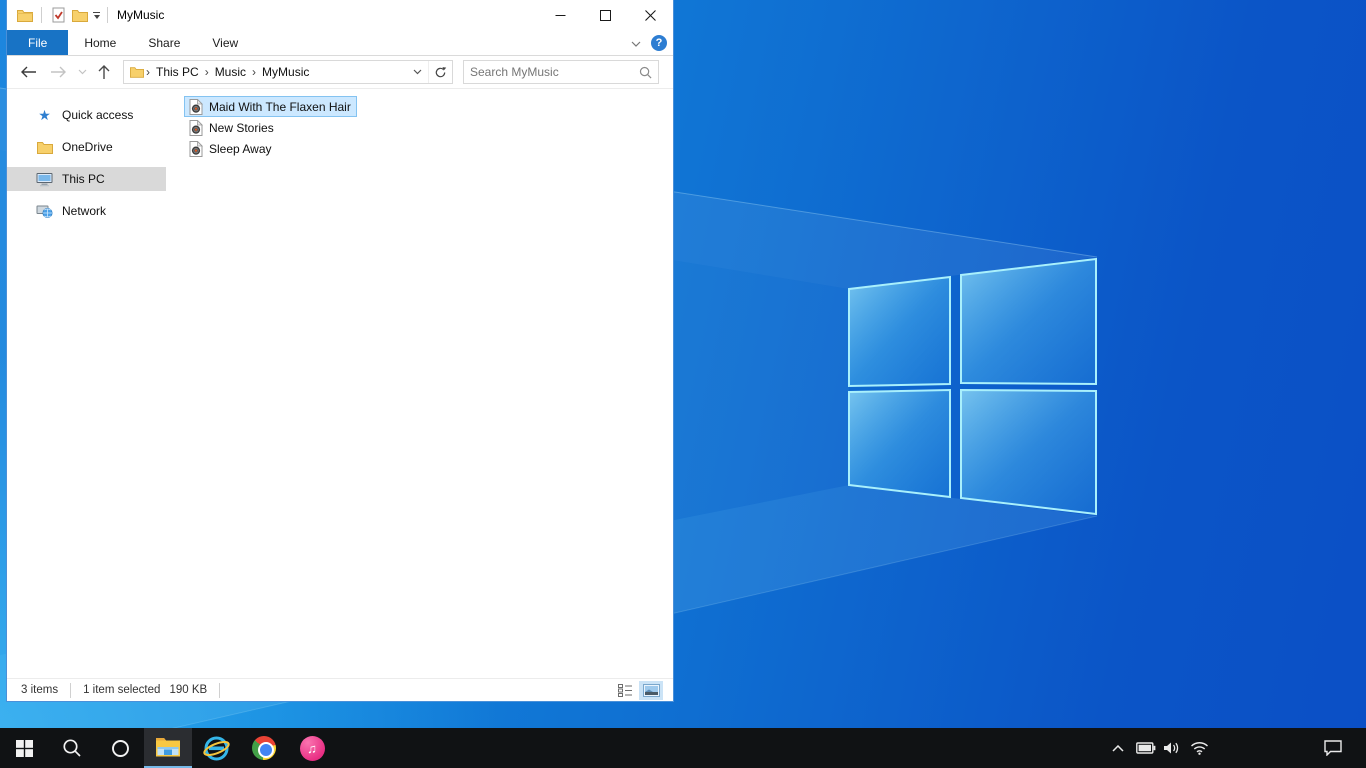 The height and width of the screenshot is (768, 1366). I want to click on tab-home: Home, so click(100, 42).